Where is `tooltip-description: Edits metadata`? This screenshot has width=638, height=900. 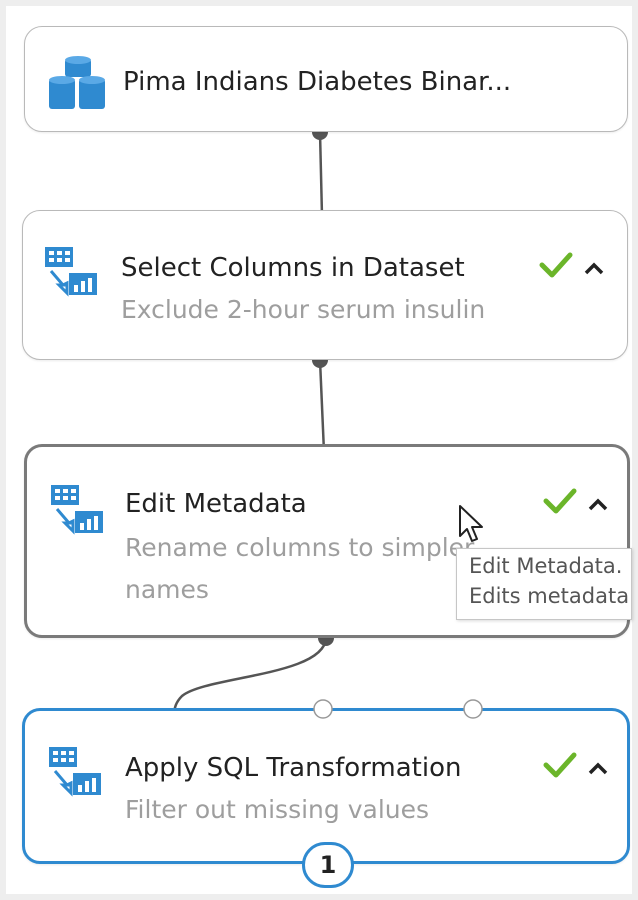 tooltip-description: Edits metadata is located at coordinates (549, 596).